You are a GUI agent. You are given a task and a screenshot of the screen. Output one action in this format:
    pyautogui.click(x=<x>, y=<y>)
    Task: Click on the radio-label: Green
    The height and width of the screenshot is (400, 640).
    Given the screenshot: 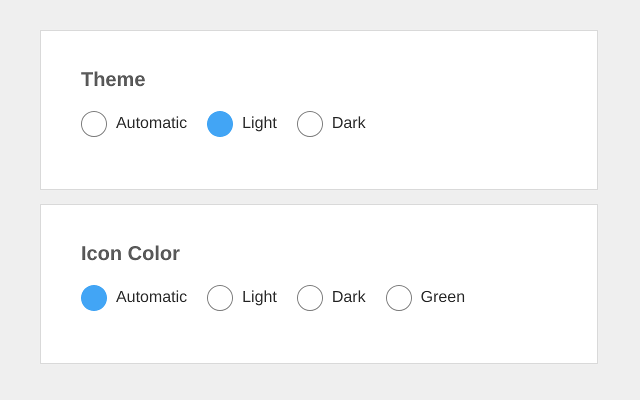 What is the action you would take?
    pyautogui.click(x=443, y=298)
    